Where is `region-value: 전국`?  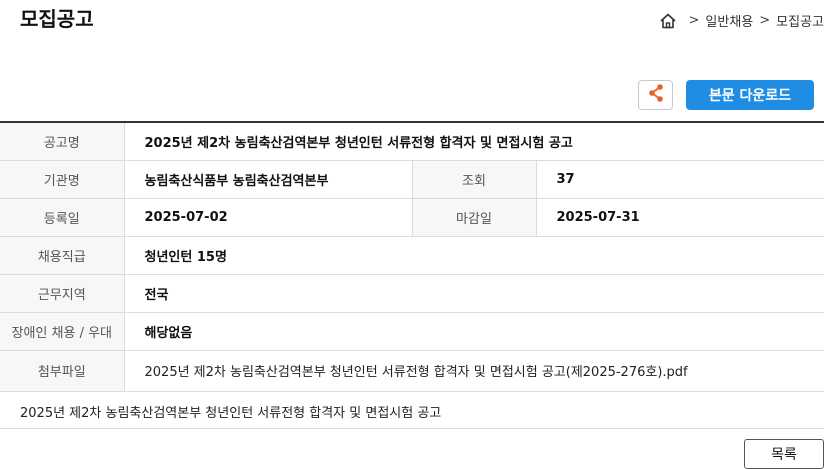
region-value: 전국 is located at coordinates (474, 293).